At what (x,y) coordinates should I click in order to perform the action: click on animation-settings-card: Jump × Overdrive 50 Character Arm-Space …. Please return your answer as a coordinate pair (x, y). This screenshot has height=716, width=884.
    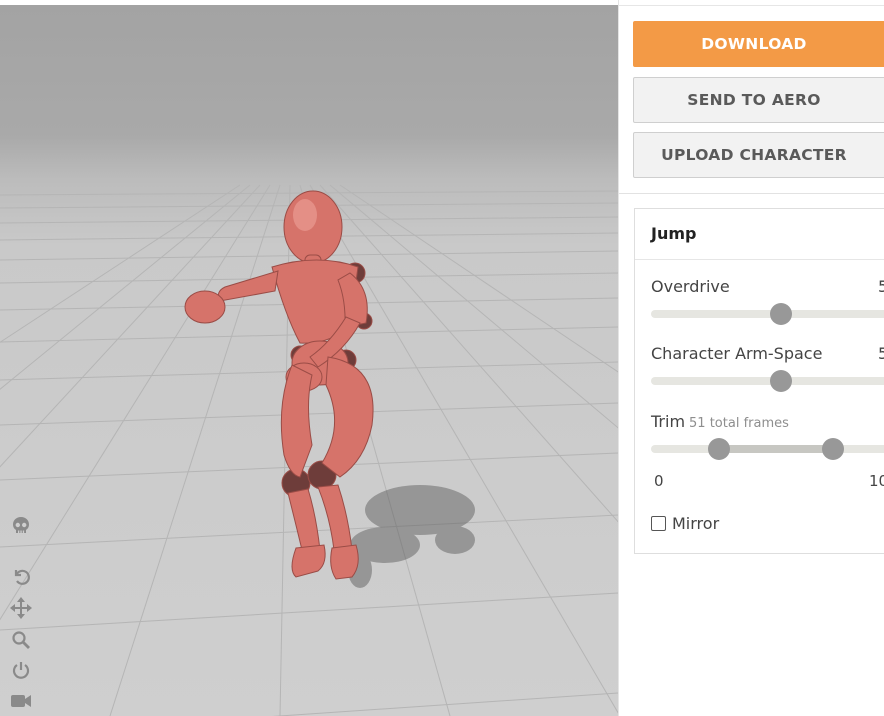
    Looking at the image, I should click on (759, 381).